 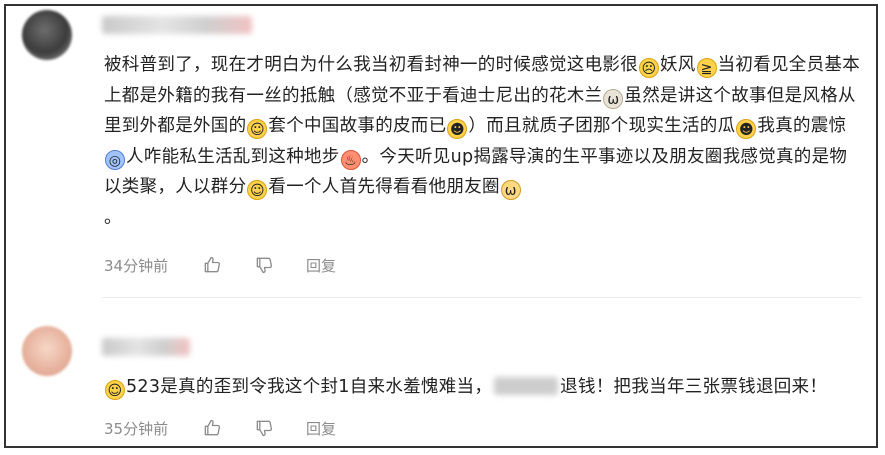 What do you see at coordinates (706, 68) in the screenshot?
I see `grin-squint-icon: ≧` at bounding box center [706, 68].